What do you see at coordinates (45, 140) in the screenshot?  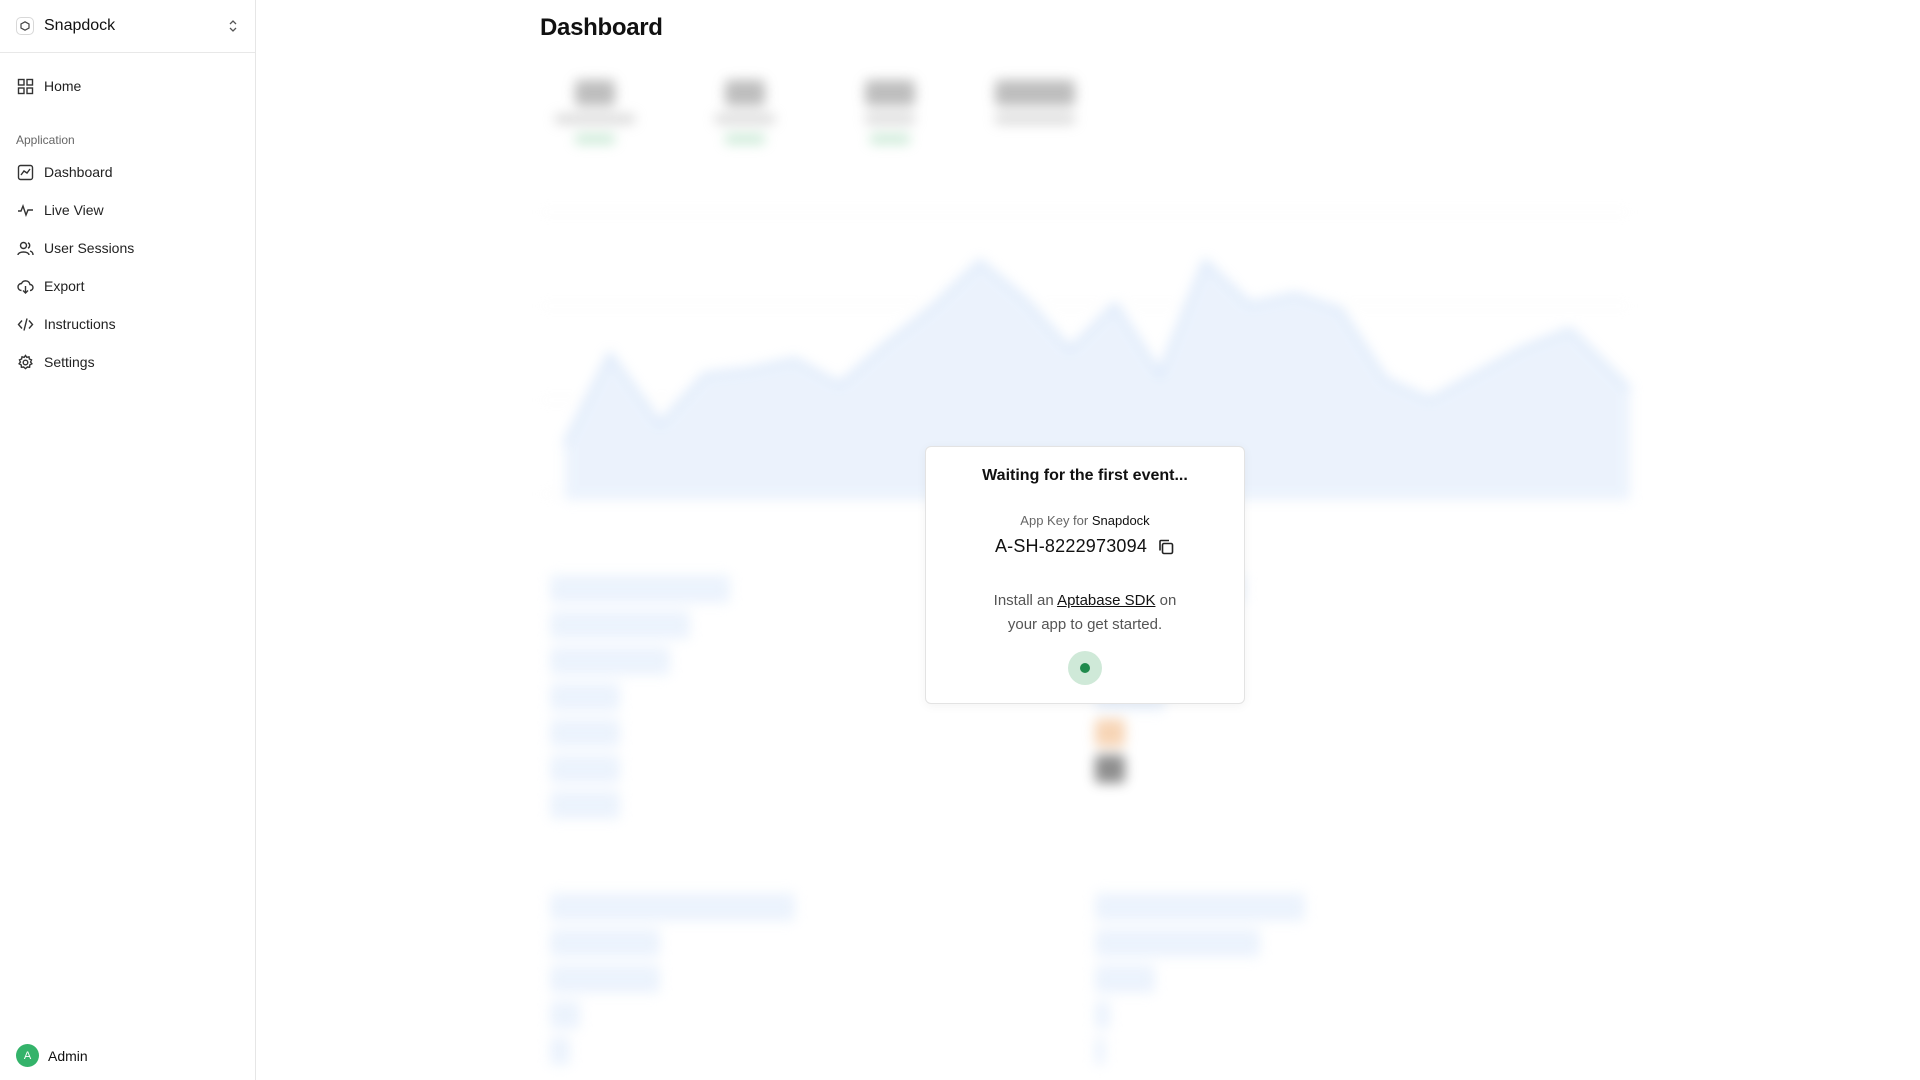 I see `sidebar-section-label: Application` at bounding box center [45, 140].